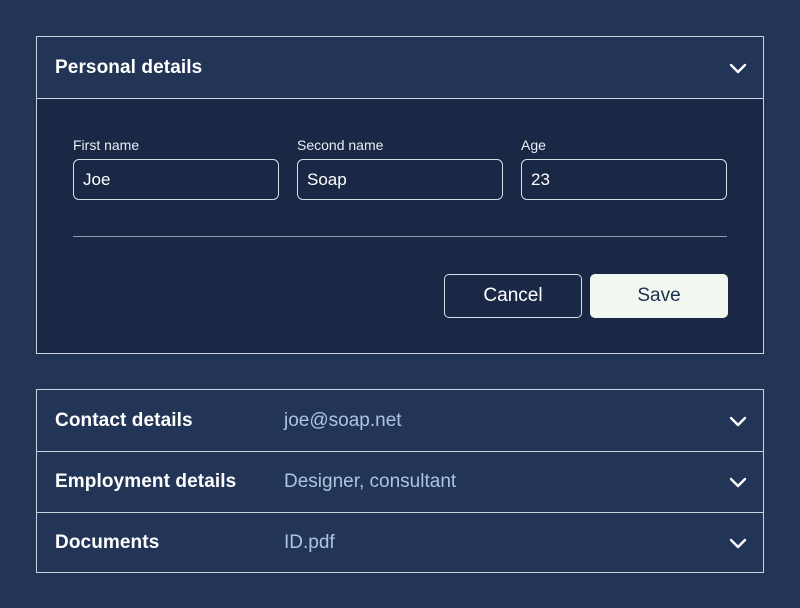  What do you see at coordinates (146, 481) in the screenshot?
I see `employment-details-title: Employment details` at bounding box center [146, 481].